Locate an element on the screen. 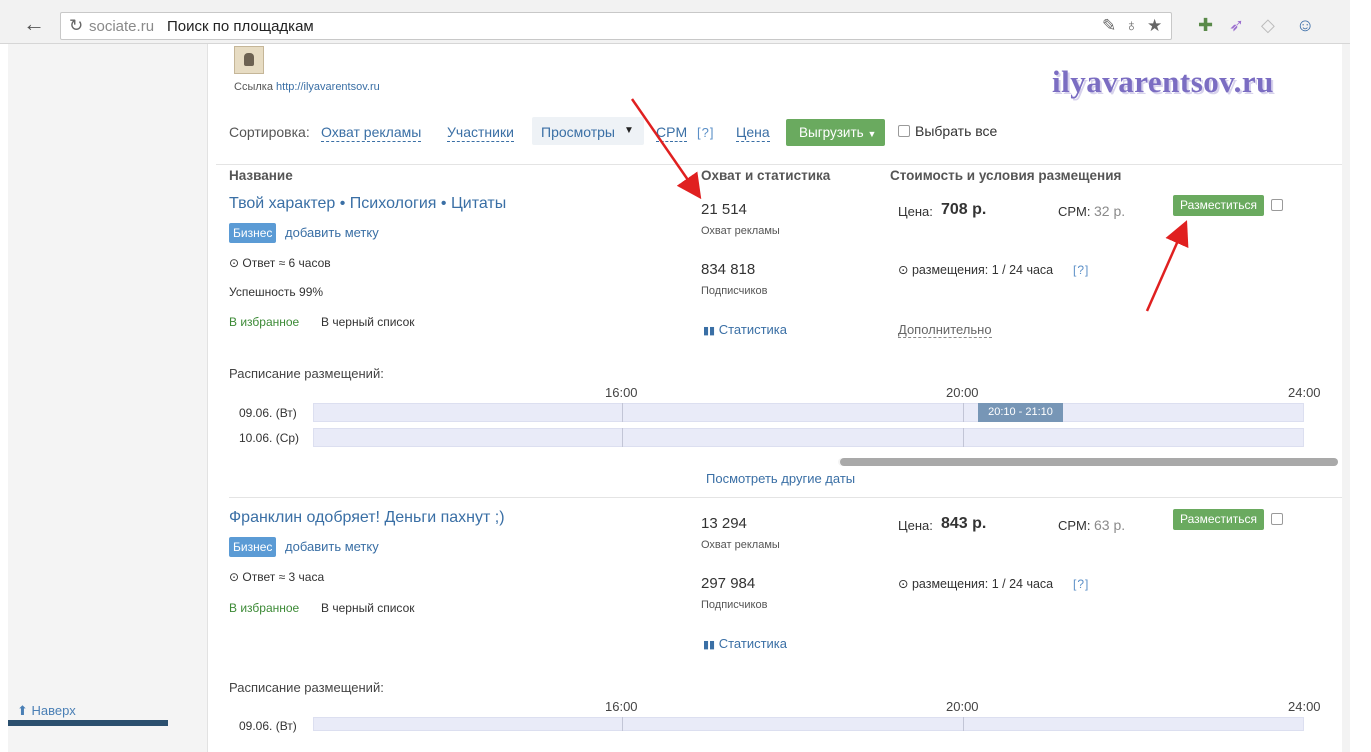 This screenshot has width=1371, height=752. annotation-arrow-reach is located at coordinates (666, 149).